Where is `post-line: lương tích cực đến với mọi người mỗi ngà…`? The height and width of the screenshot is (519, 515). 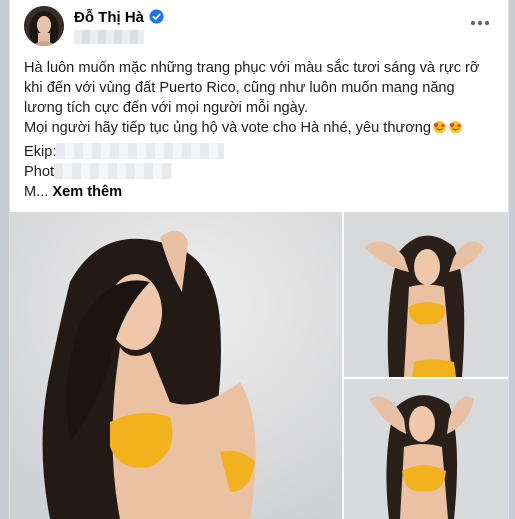 post-line: lương tích cực đến với mọi người mỗi ngà… is located at coordinates (166, 108).